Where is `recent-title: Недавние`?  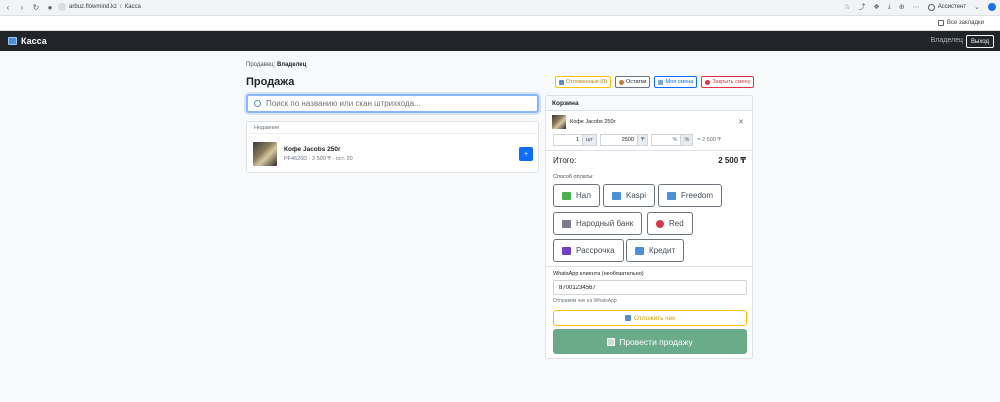
recent-title: Недавние is located at coordinates (392, 128).